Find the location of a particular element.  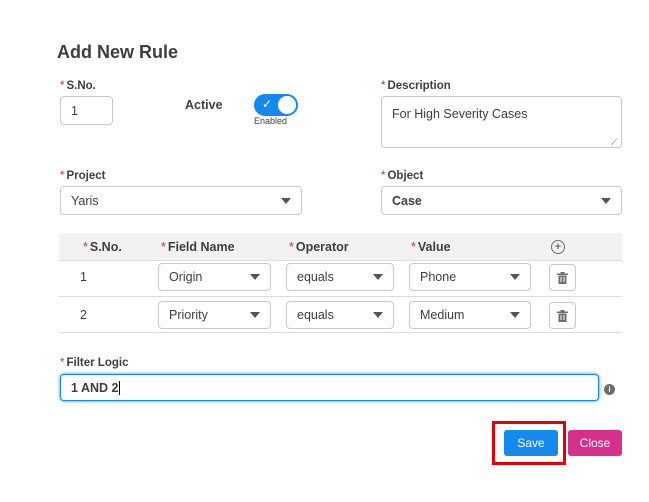

save-button-highlight is located at coordinates (529, 443).